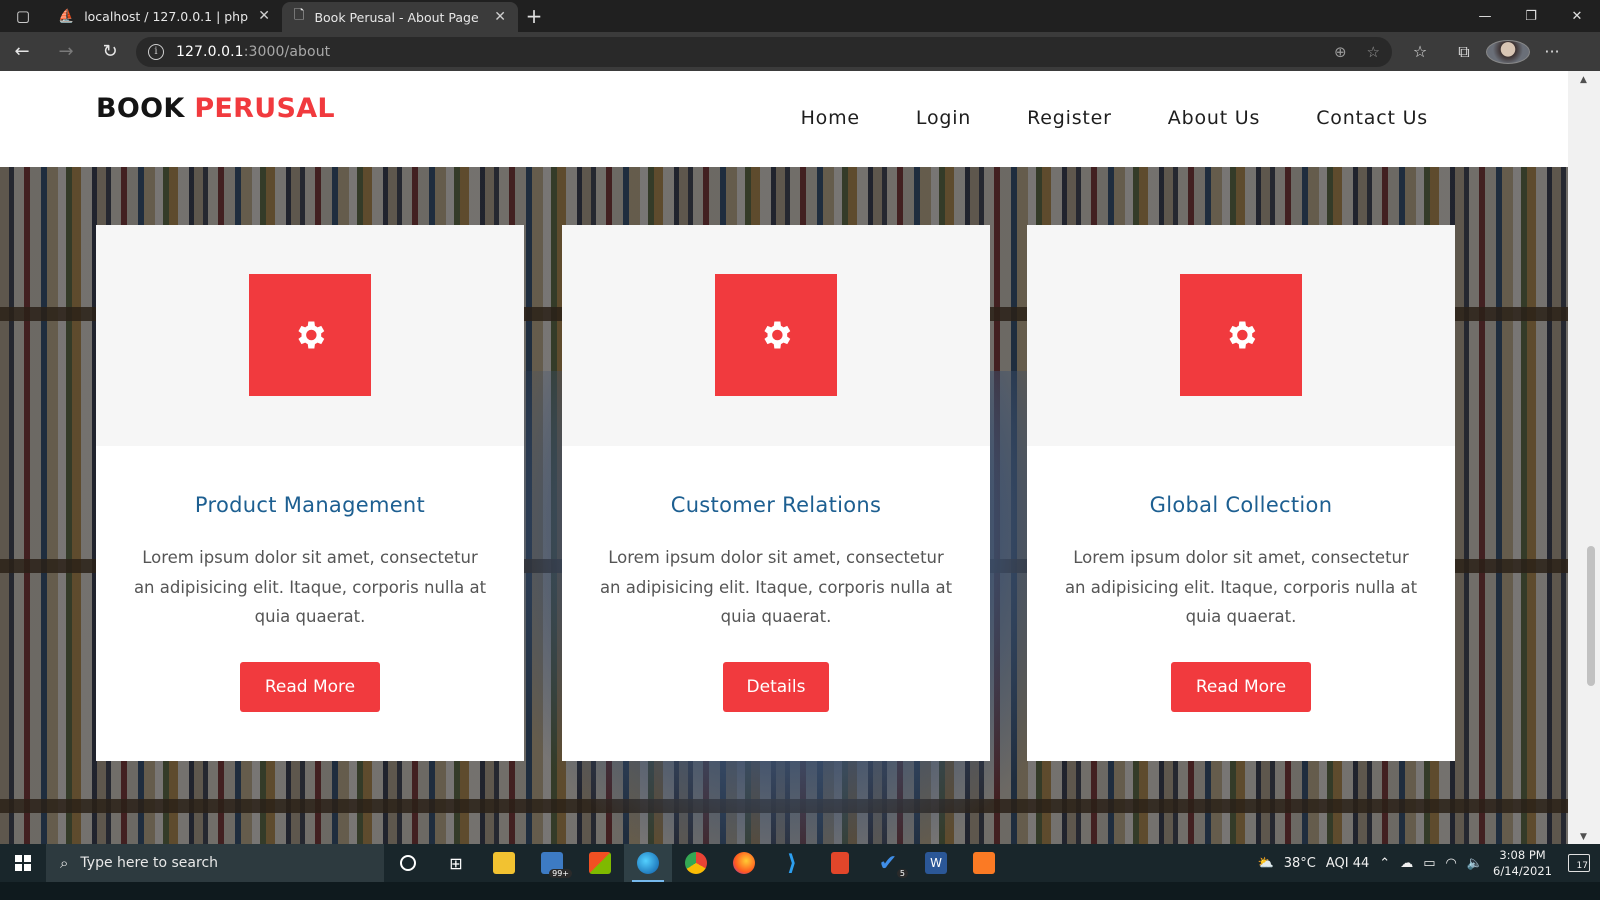  I want to click on tab-actions-icon: ▢, so click(23, 16).